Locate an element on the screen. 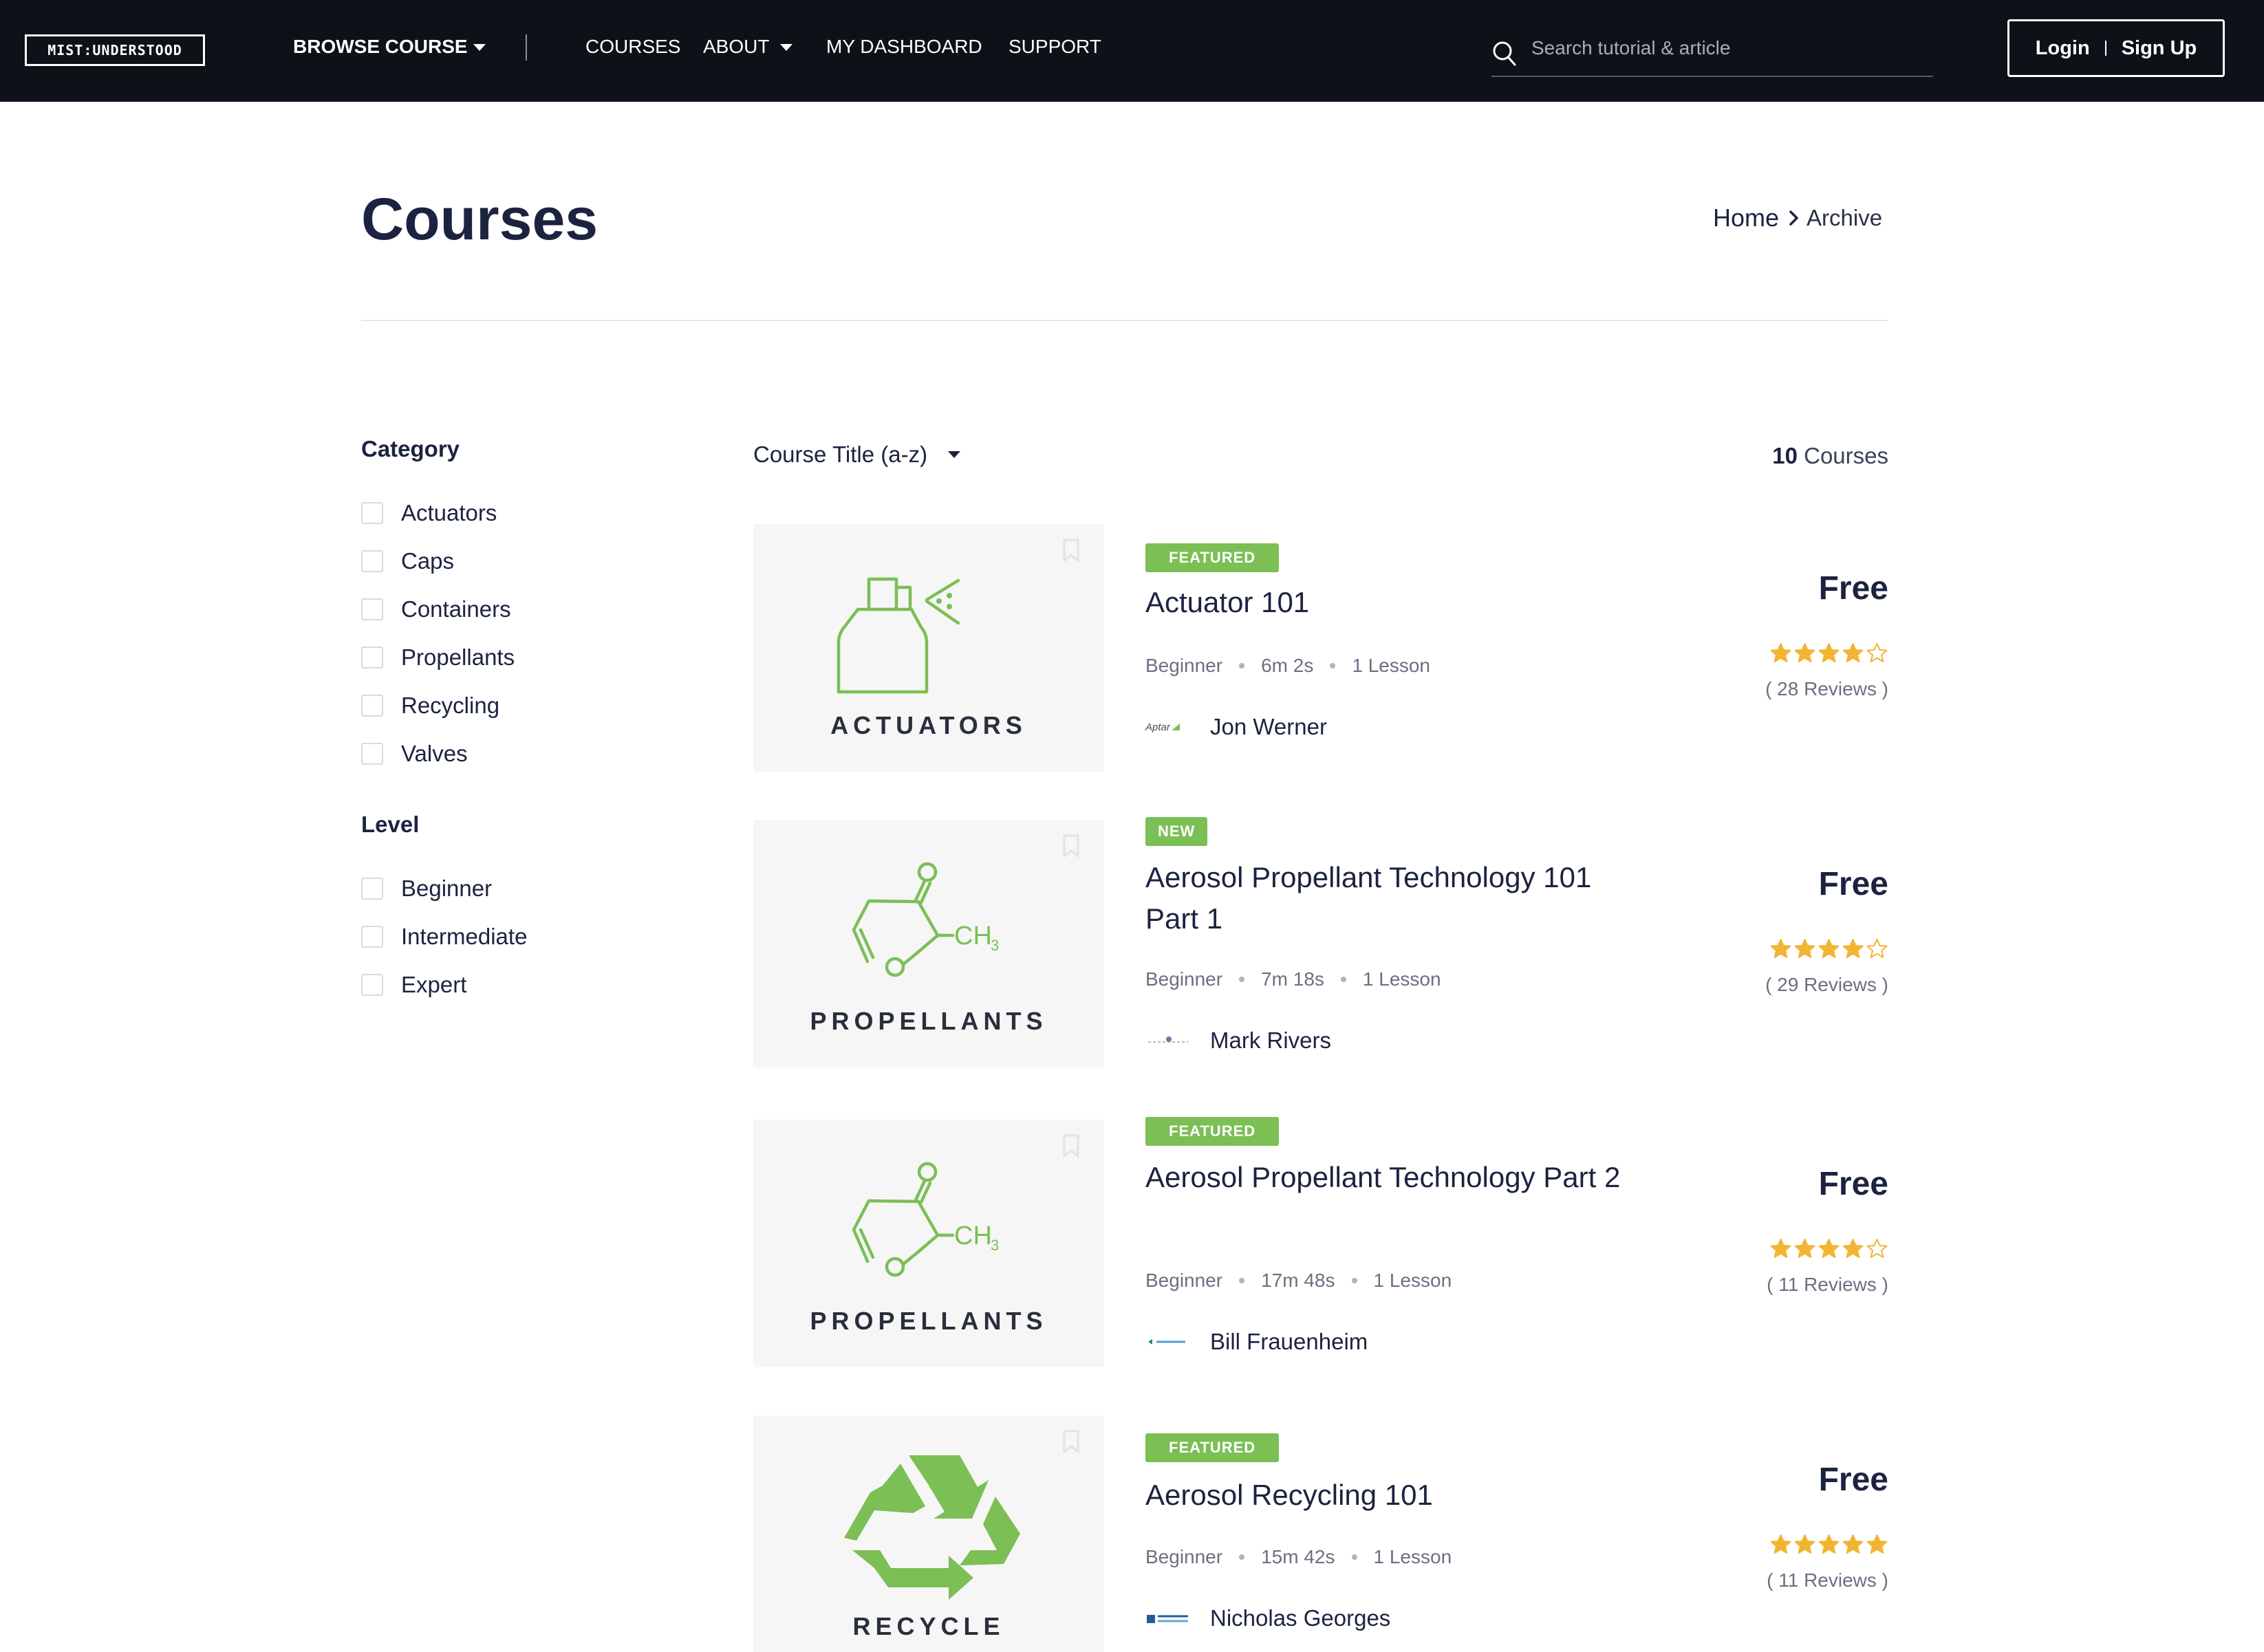 Image resolution: width=2264 pixels, height=1652 pixels. course-title-link: Aerosol Propellant Technology Part 2 is located at coordinates (1386, 1177).